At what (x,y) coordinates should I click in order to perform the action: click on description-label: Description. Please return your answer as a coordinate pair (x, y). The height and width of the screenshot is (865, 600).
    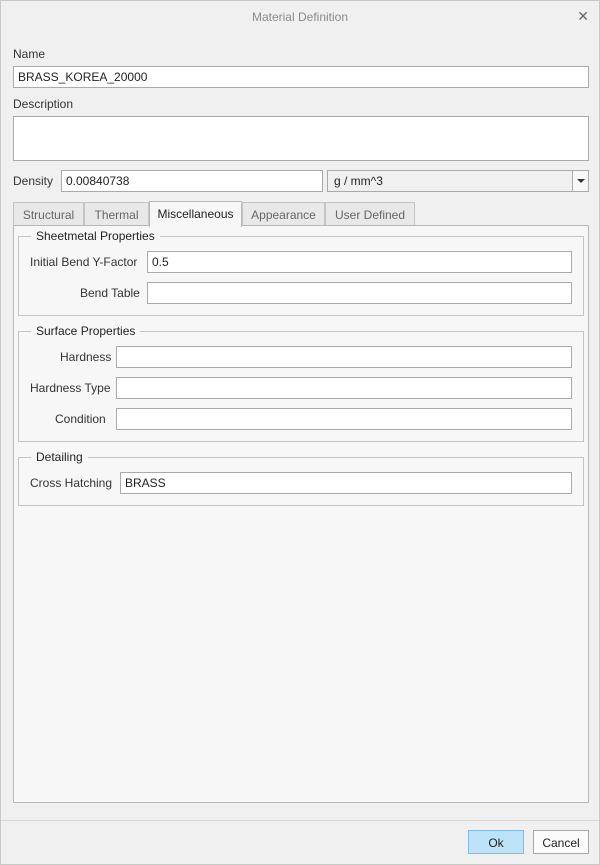
    Looking at the image, I should click on (43, 104).